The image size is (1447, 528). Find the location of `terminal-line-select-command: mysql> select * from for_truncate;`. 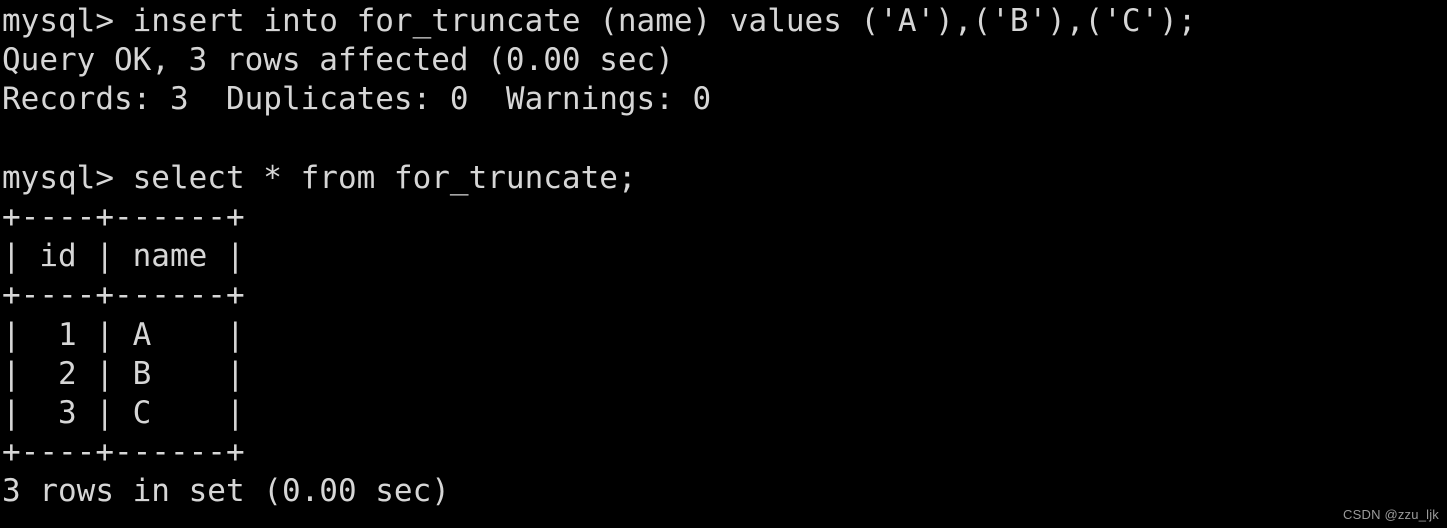

terminal-line-select-command: mysql> select * from for_truncate; is located at coordinates (319, 177).